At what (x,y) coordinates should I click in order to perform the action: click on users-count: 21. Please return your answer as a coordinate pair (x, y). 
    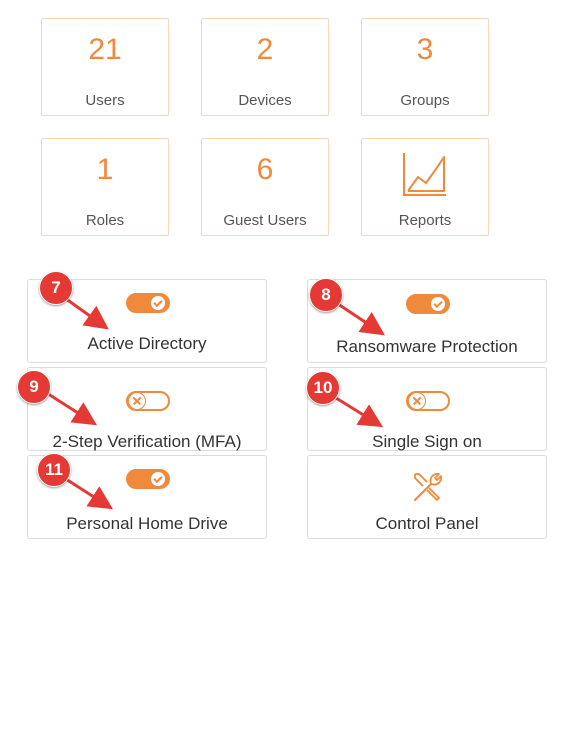
    Looking at the image, I should click on (105, 49).